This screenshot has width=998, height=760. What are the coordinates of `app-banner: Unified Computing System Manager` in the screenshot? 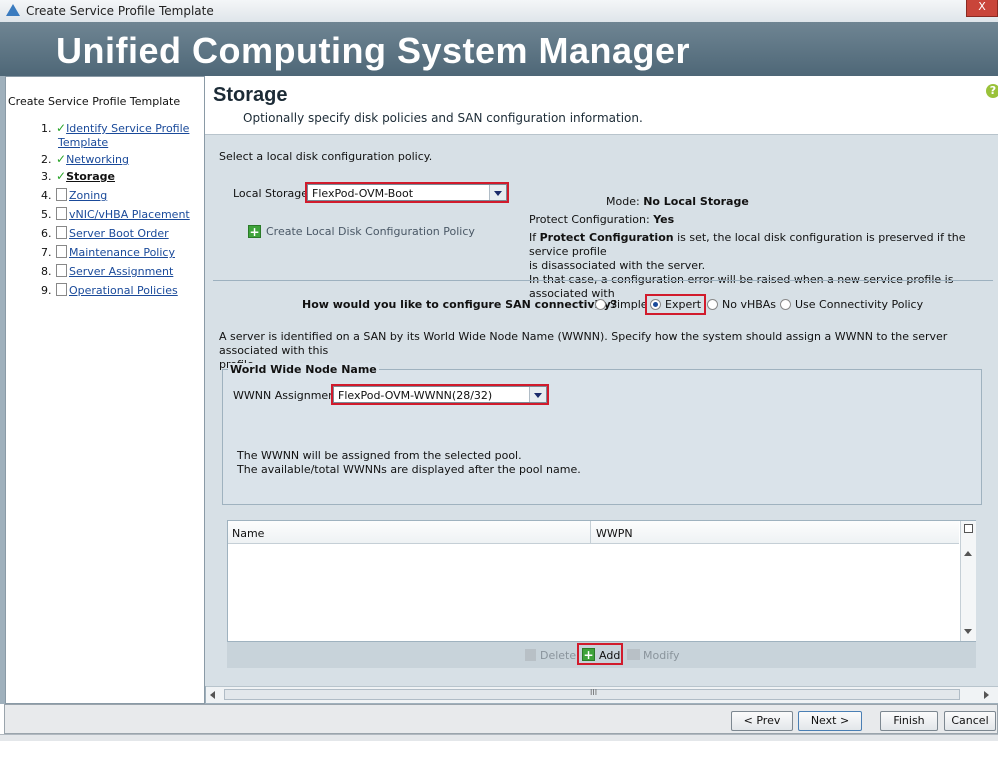 It's located at (499, 49).